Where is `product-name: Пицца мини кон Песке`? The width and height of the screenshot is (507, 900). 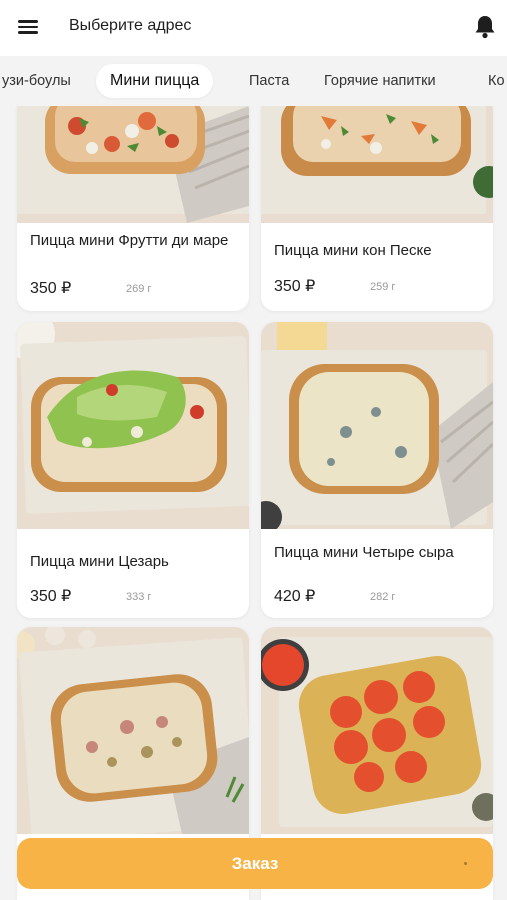
product-name: Пицца мини кон Песке is located at coordinates (353, 250).